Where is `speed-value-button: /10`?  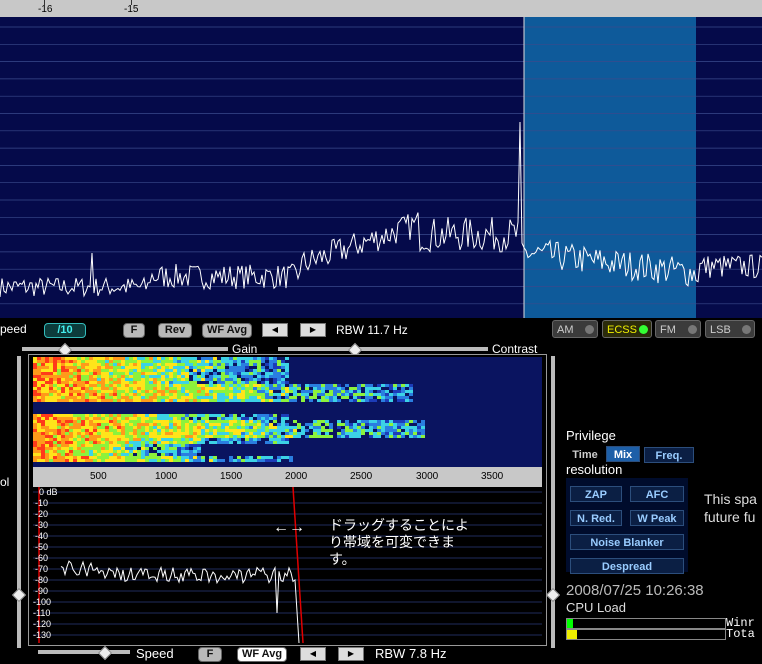
speed-value-button: /10 is located at coordinates (65, 330).